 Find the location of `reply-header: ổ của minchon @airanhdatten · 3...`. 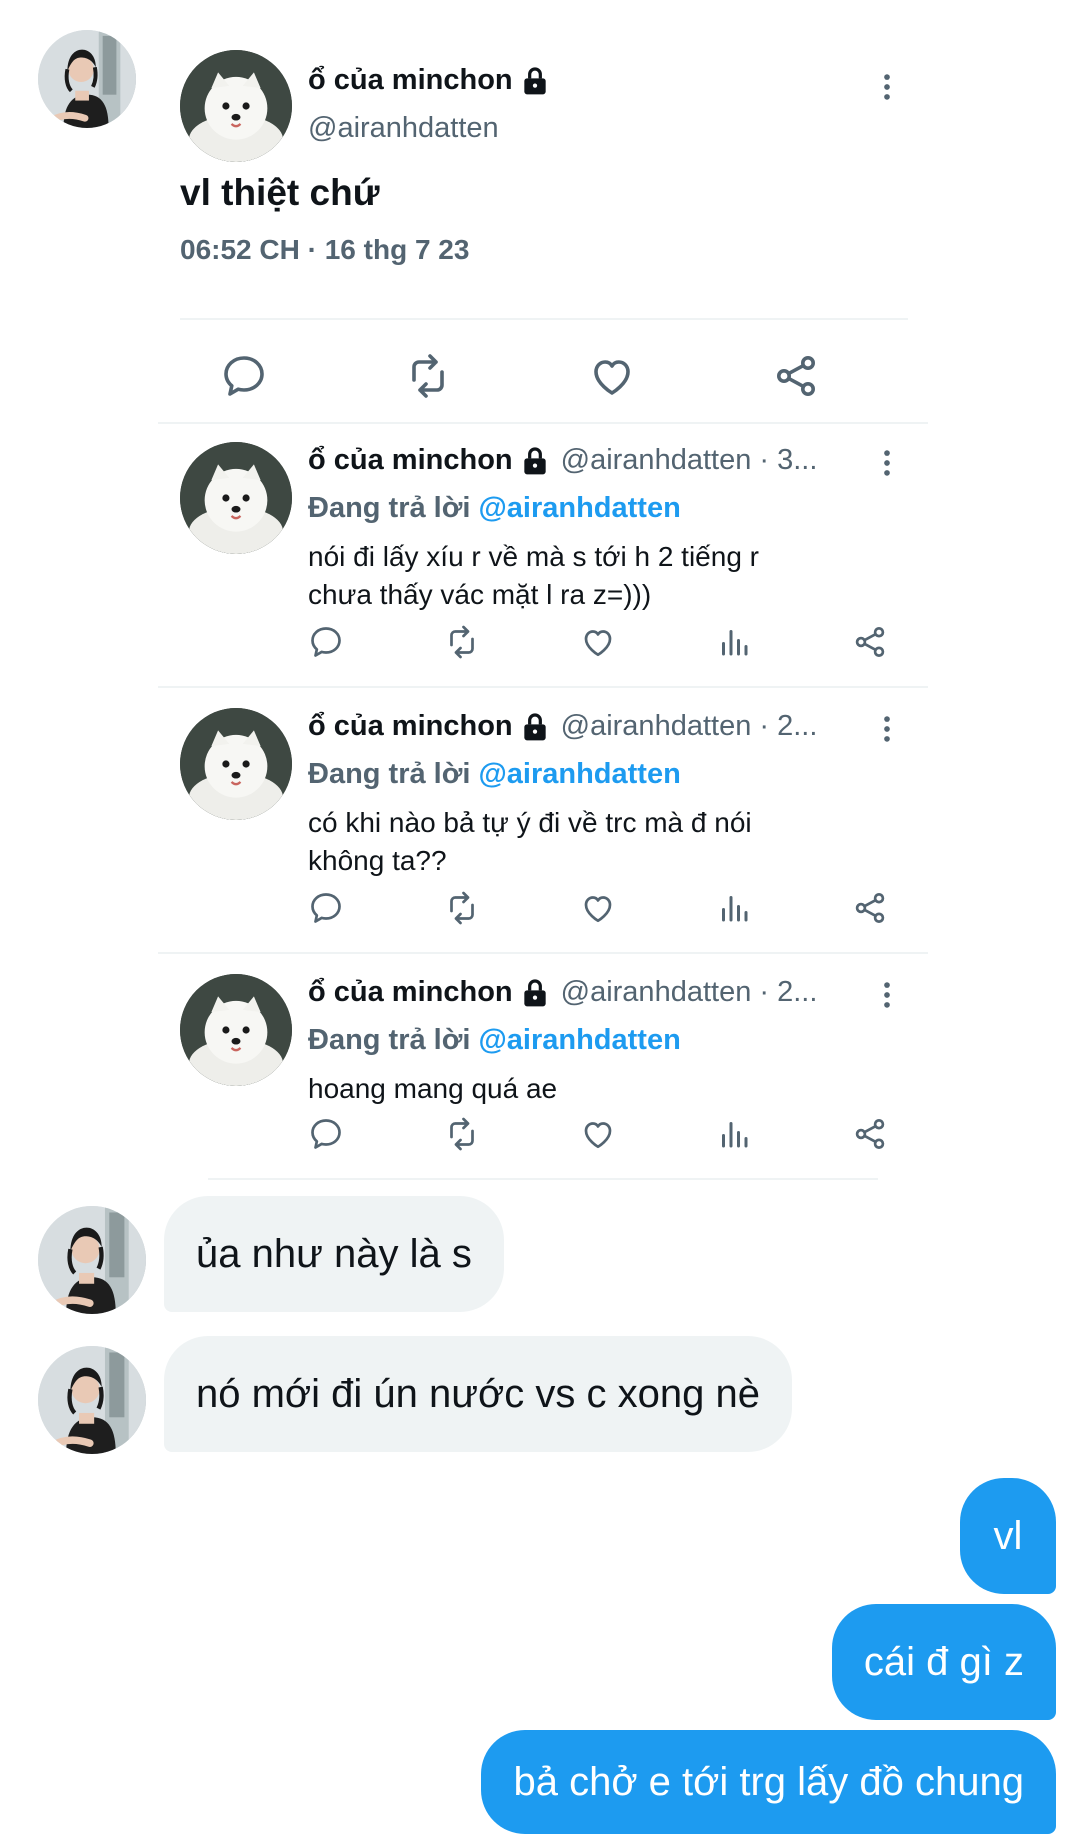

reply-header: ổ của minchon @airanhdatten · 3... is located at coordinates (588, 460).